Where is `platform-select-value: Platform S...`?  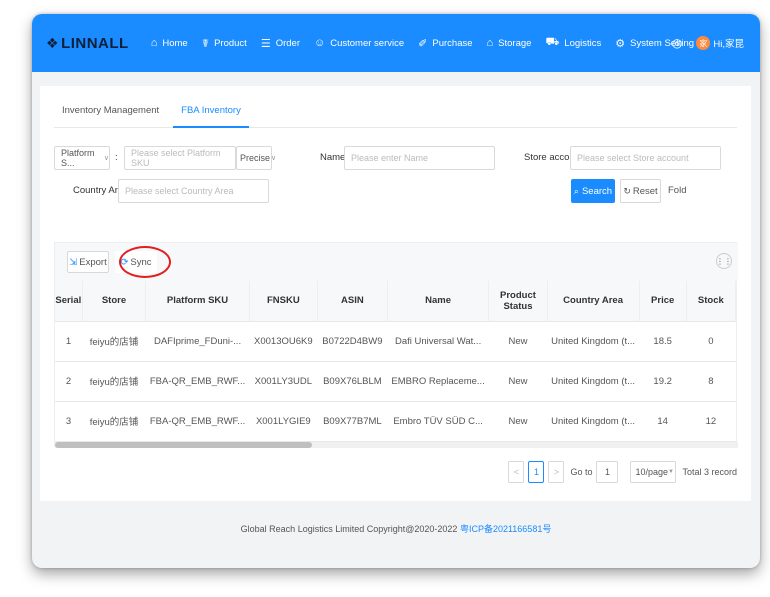
platform-select-value: Platform S... is located at coordinates (78, 158).